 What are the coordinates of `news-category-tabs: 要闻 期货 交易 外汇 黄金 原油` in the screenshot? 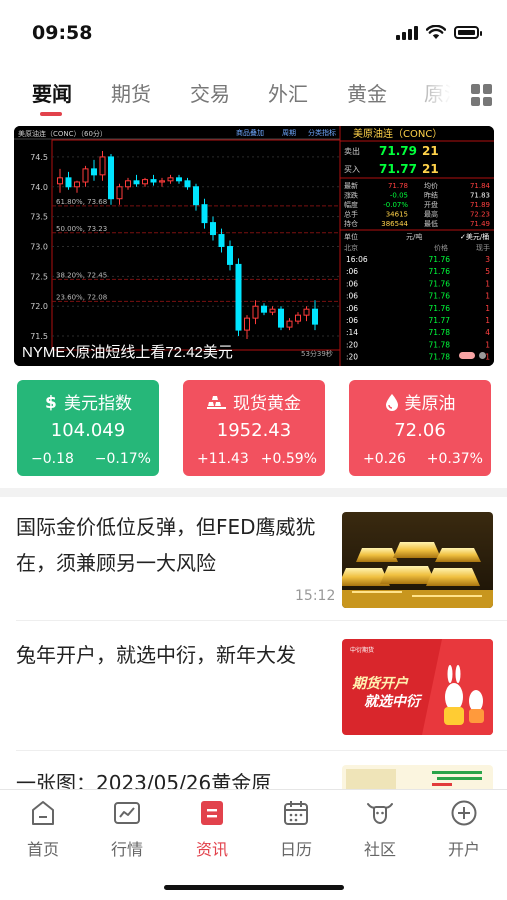 It's located at (253, 93).